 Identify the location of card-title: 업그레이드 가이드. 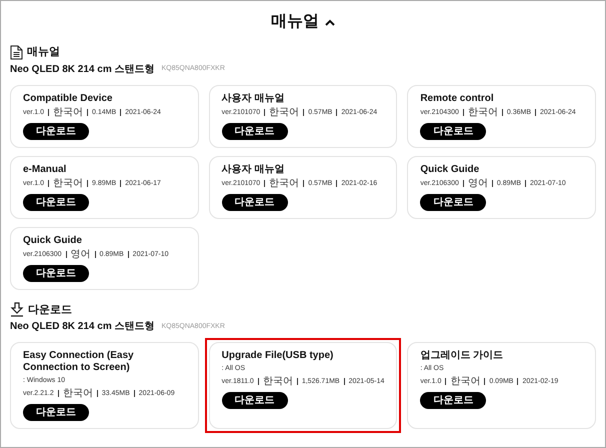
(462, 356).